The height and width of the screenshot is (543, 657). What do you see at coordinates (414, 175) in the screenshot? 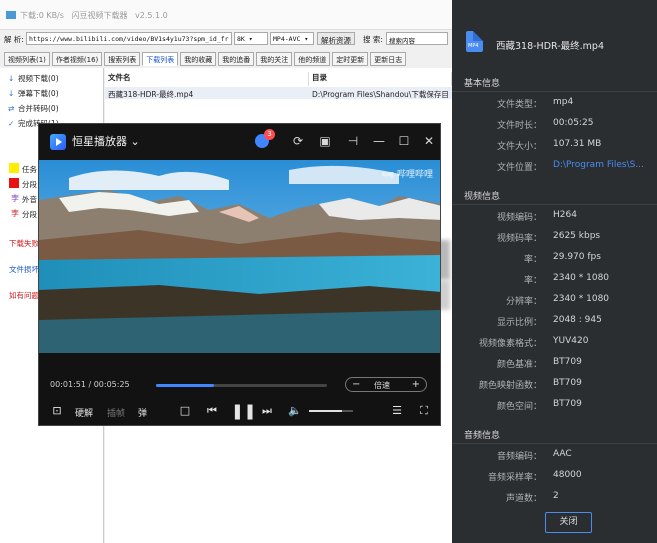
I see `watermark-text: 哔哩哔哩` at bounding box center [414, 175].